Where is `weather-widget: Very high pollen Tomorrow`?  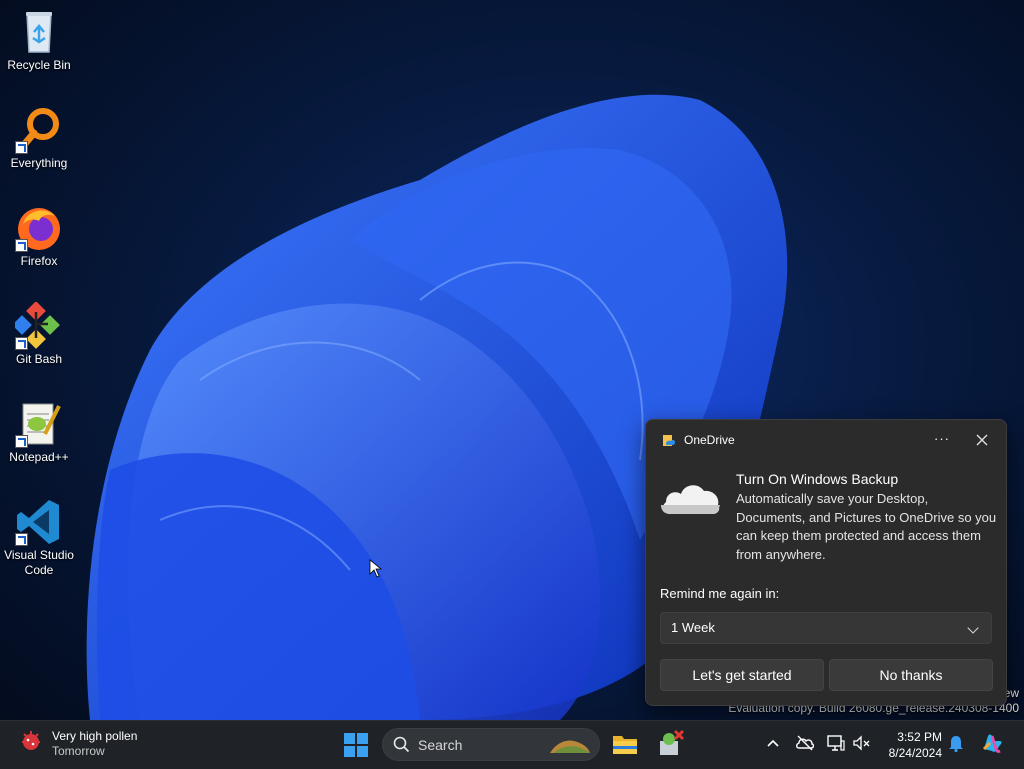
weather-widget: Very high pollen Tomorrow is located at coordinates (78, 743).